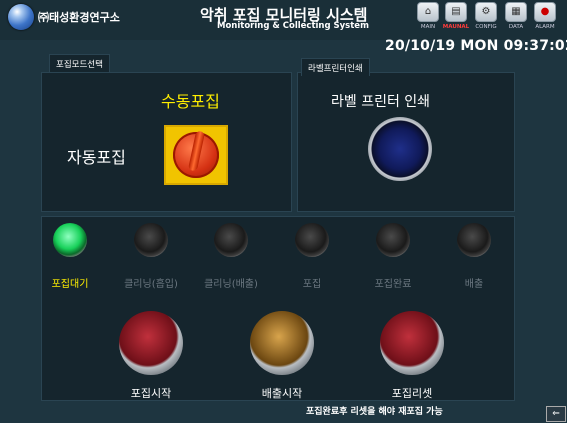 The image size is (567, 423). What do you see at coordinates (312, 240) in the screenshot?
I see `lamp-collecting` at bounding box center [312, 240].